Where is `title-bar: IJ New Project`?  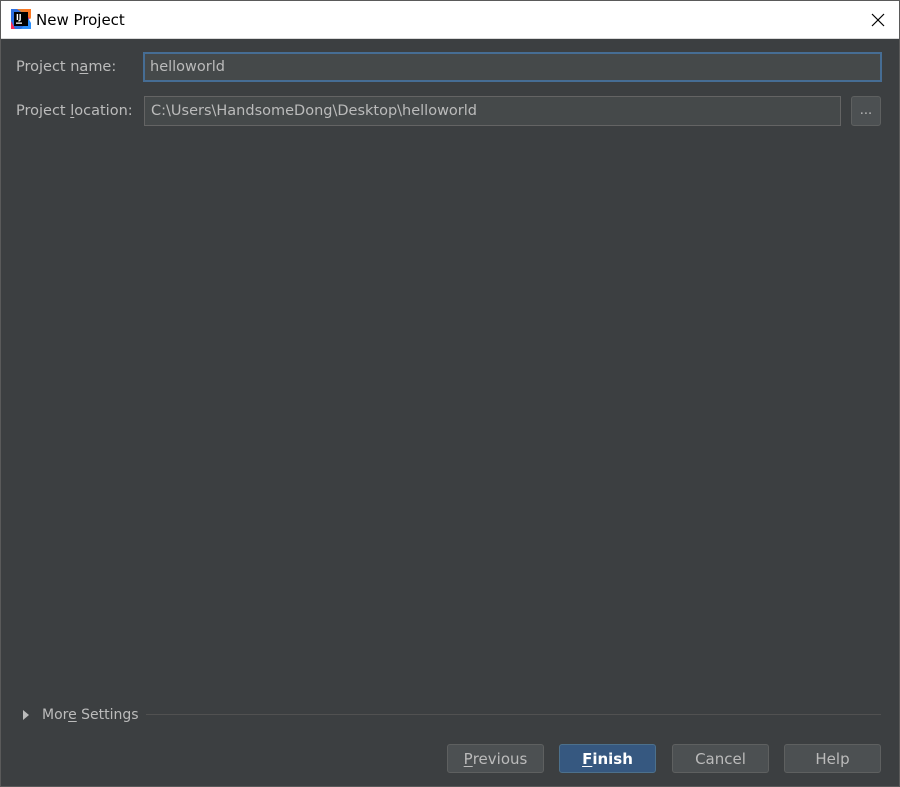
title-bar: IJ New Project is located at coordinates (450, 20).